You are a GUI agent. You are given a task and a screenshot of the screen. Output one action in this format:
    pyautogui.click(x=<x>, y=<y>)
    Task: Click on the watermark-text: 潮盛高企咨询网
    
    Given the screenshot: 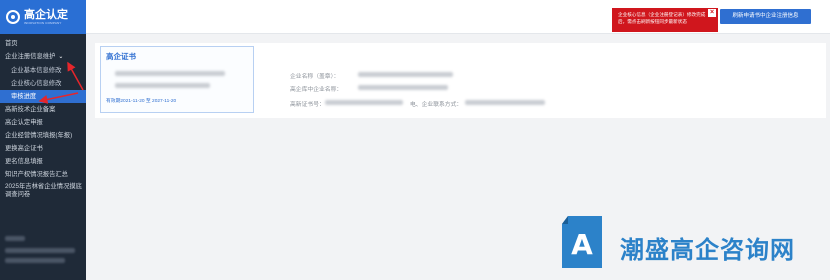 What is the action you would take?
    pyautogui.click(x=707, y=250)
    